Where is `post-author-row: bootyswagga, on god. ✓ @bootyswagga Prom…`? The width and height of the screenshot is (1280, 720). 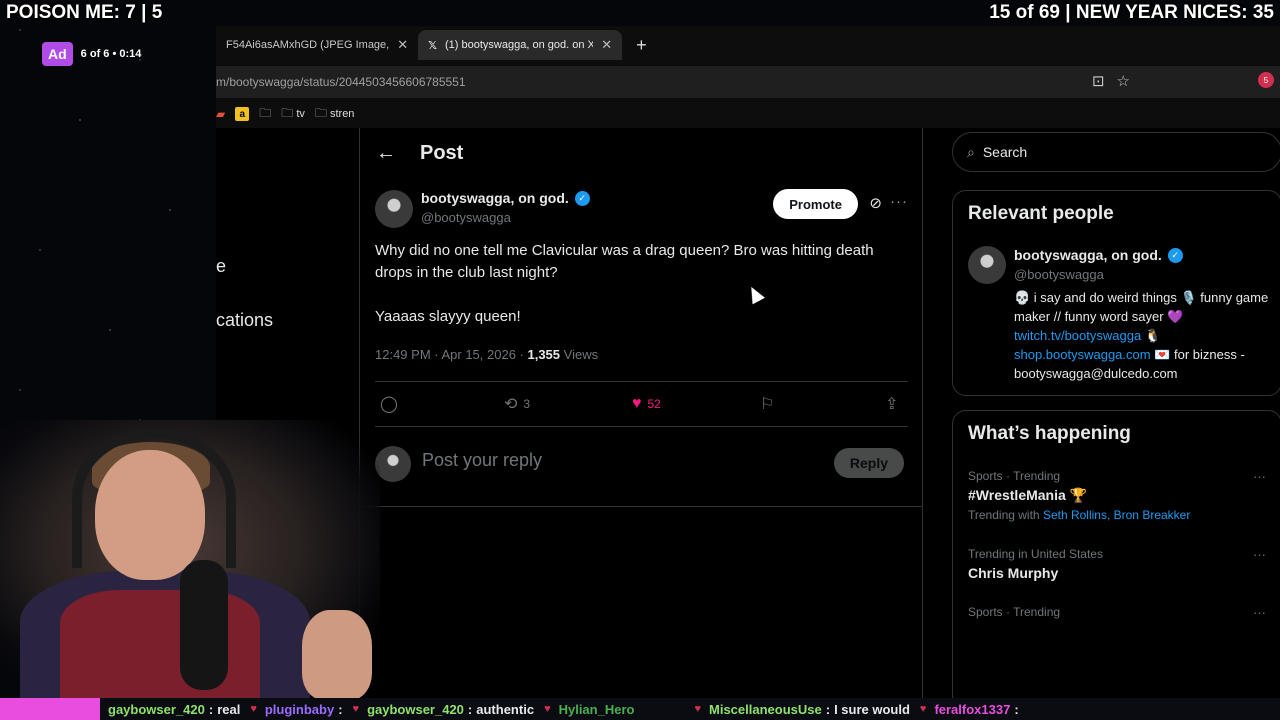
post-author-row: bootyswagga, on god. ✓ @bootyswagga Prom… is located at coordinates (641, 210).